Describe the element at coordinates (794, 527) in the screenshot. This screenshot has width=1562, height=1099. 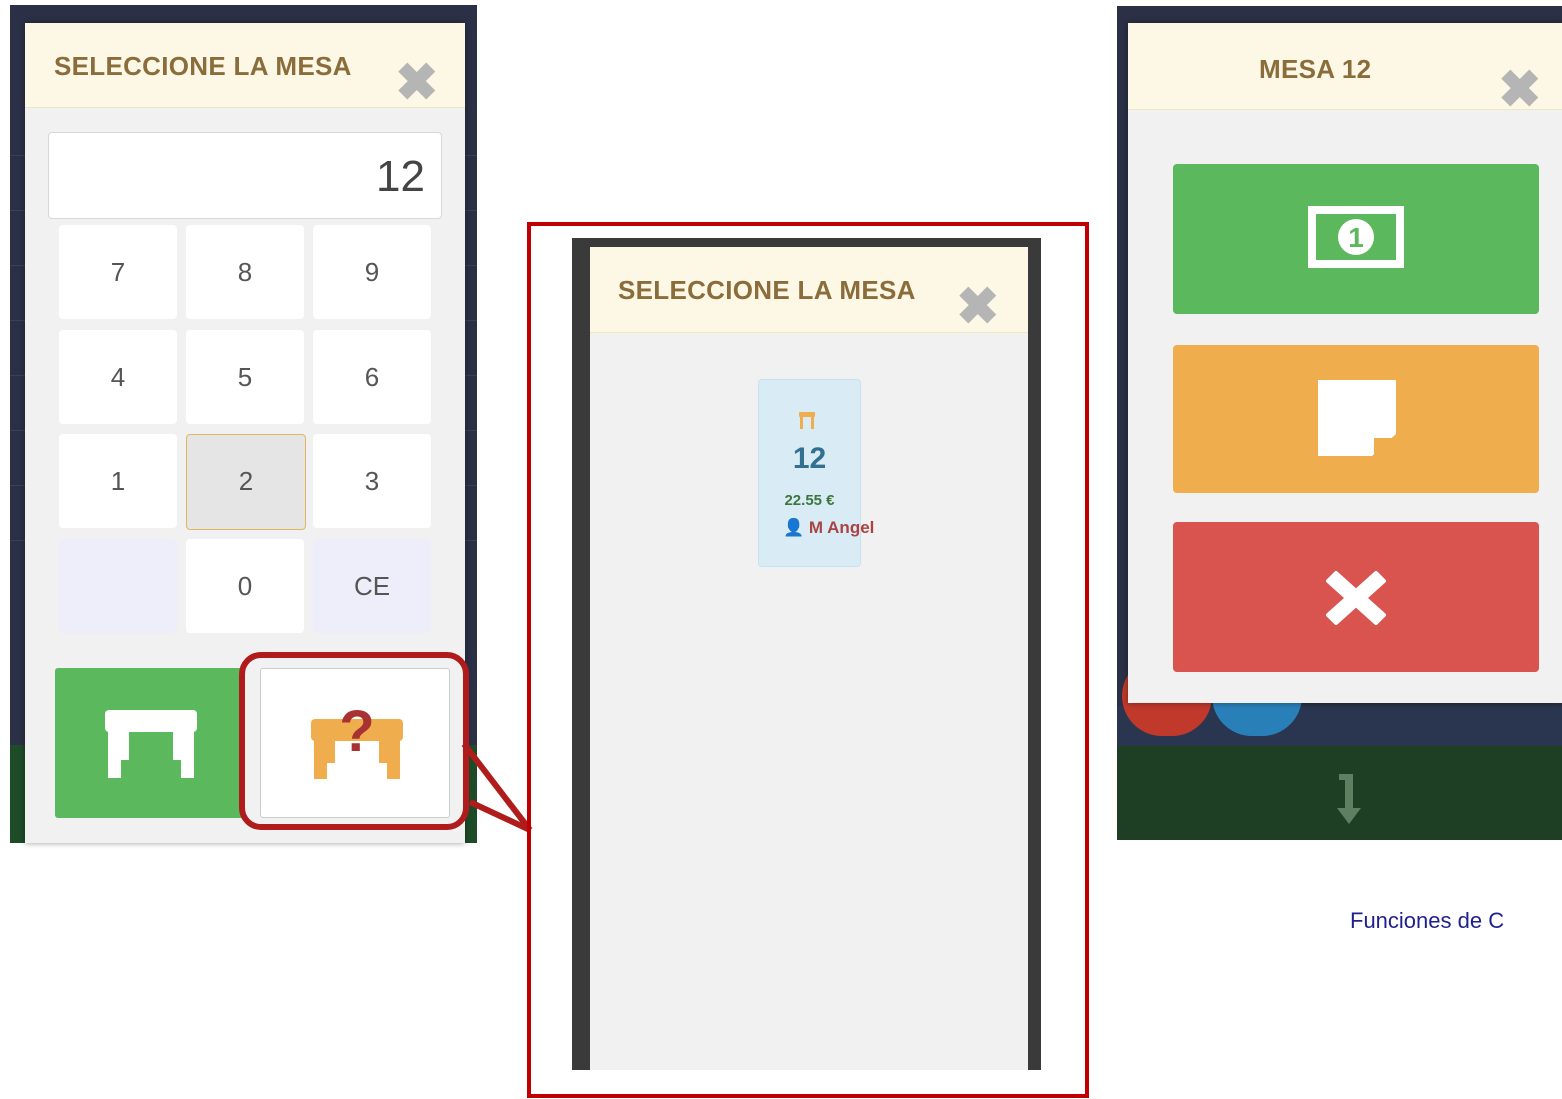
I see `user-icon: 👤` at that location.